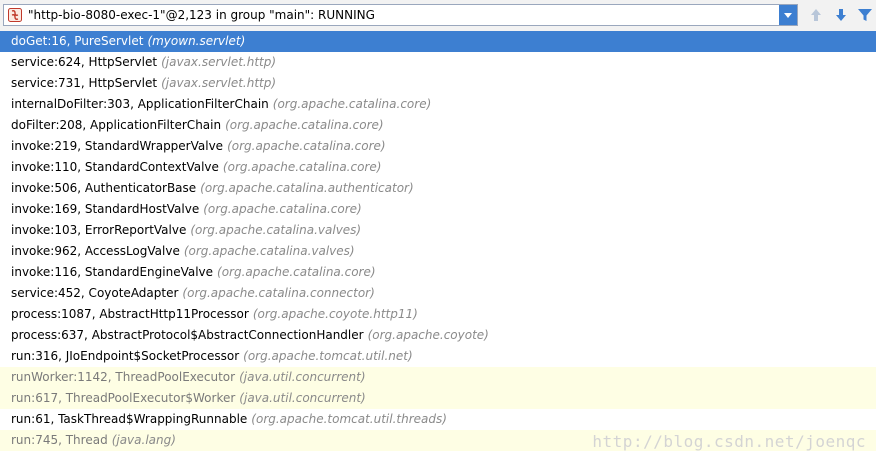 The image size is (876, 461). I want to click on thread-dropdown-button, so click(788, 15).